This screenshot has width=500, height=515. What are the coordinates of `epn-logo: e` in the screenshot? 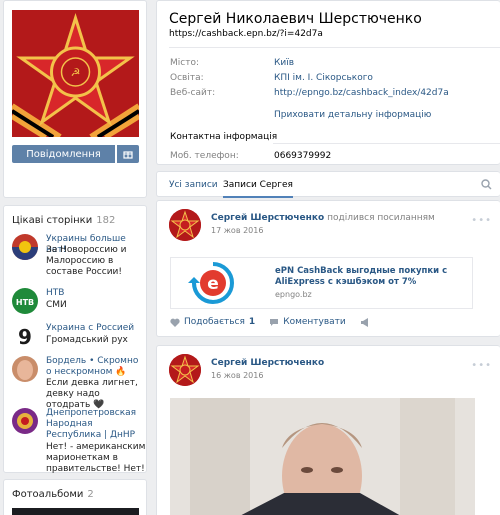 It's located at (213, 283).